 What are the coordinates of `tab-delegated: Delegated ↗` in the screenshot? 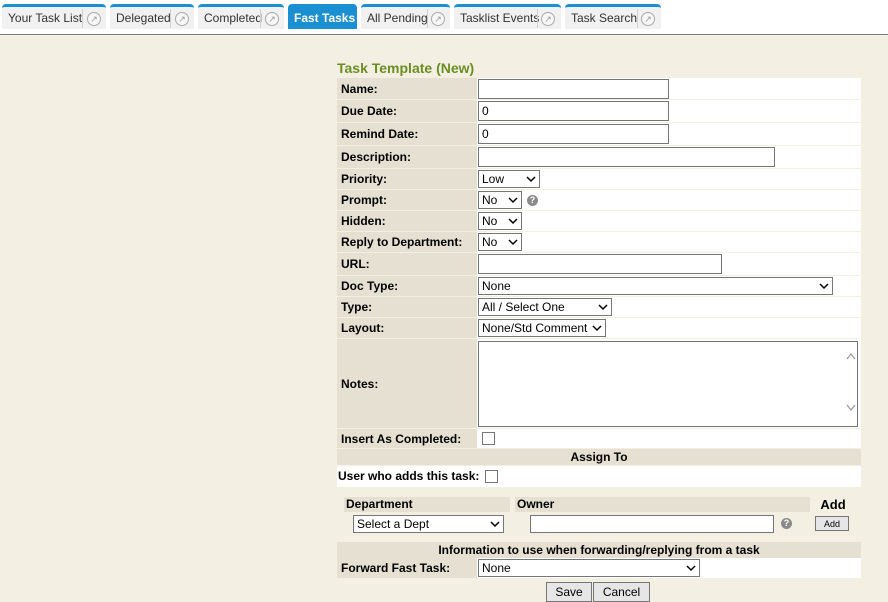 It's located at (152, 16).